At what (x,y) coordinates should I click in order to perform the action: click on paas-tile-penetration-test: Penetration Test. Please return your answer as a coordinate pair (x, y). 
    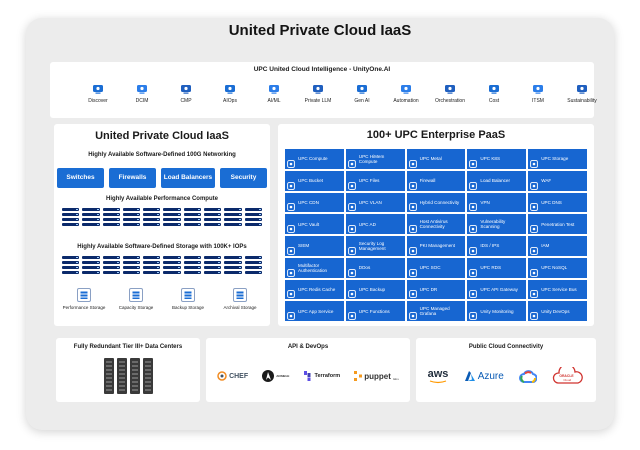
    Looking at the image, I should click on (557, 224).